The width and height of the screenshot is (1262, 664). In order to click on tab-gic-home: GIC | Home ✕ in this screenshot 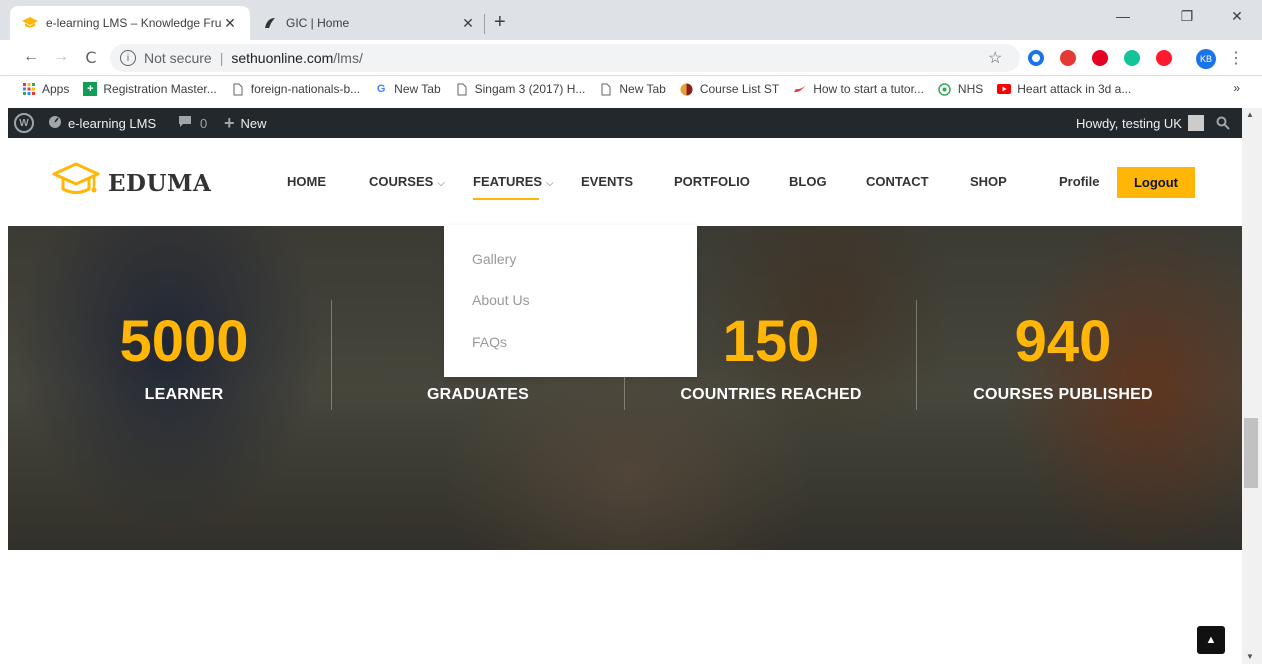, I will do `click(369, 23)`.